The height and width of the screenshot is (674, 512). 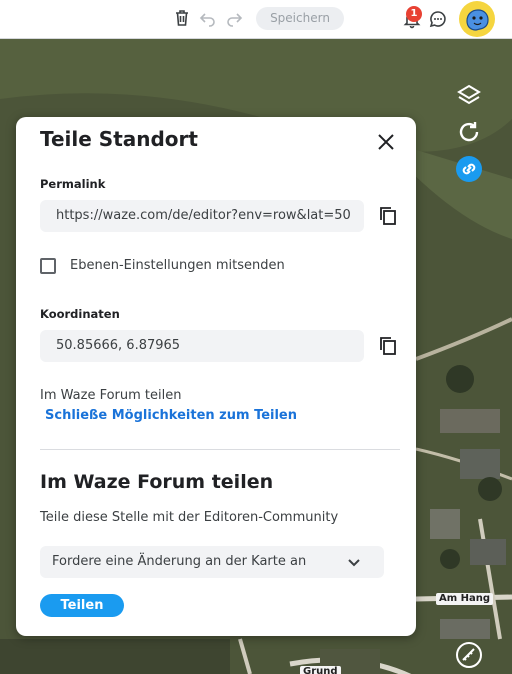 What do you see at coordinates (386, 142) in the screenshot?
I see `close-icon` at bounding box center [386, 142].